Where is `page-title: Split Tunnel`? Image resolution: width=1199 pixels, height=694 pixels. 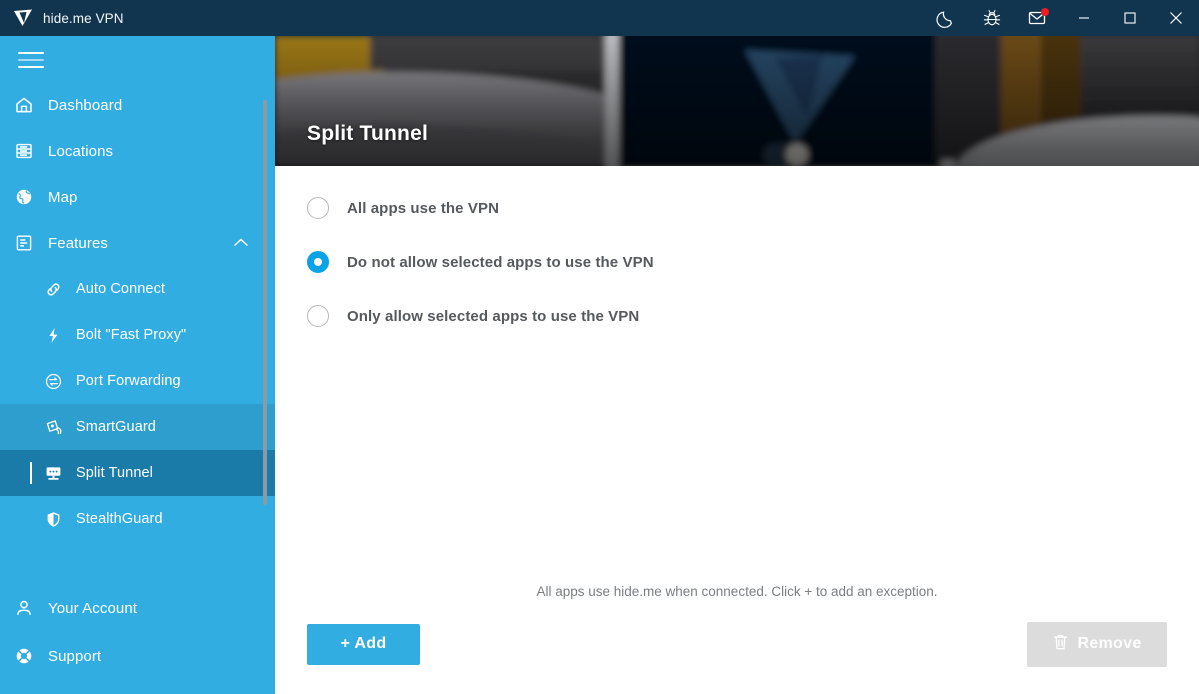 page-title: Split Tunnel is located at coordinates (367, 133).